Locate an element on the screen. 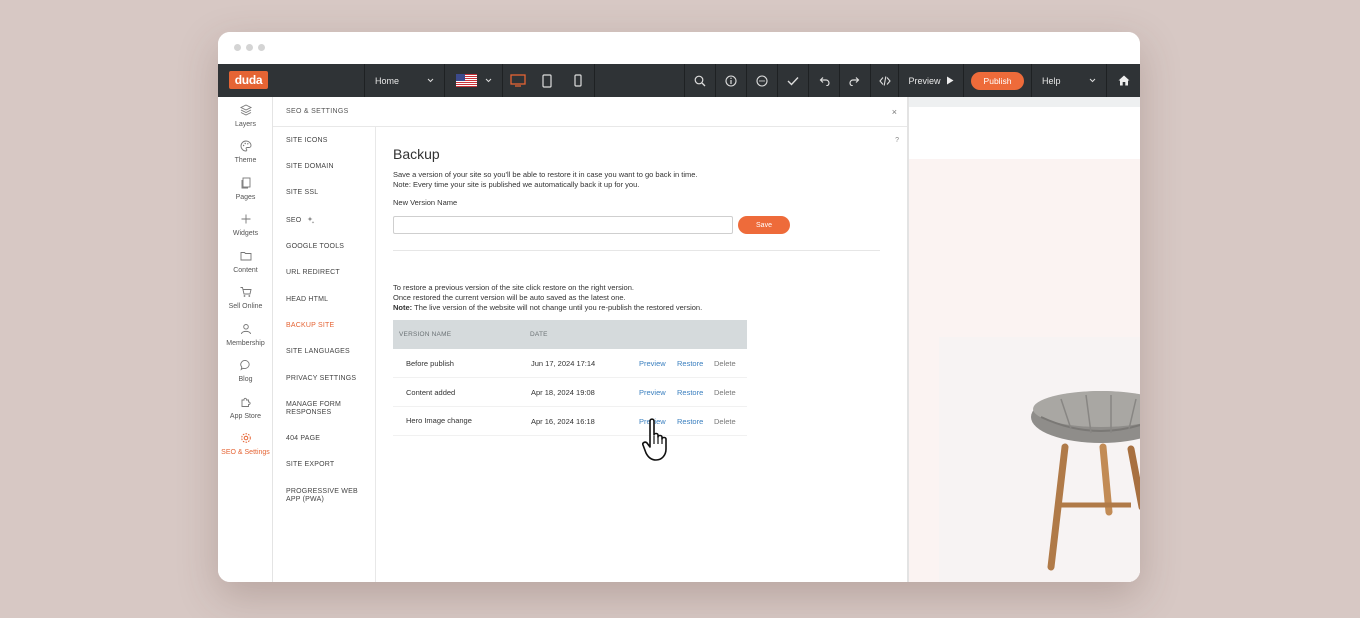  redo-button is located at coordinates (854, 80).